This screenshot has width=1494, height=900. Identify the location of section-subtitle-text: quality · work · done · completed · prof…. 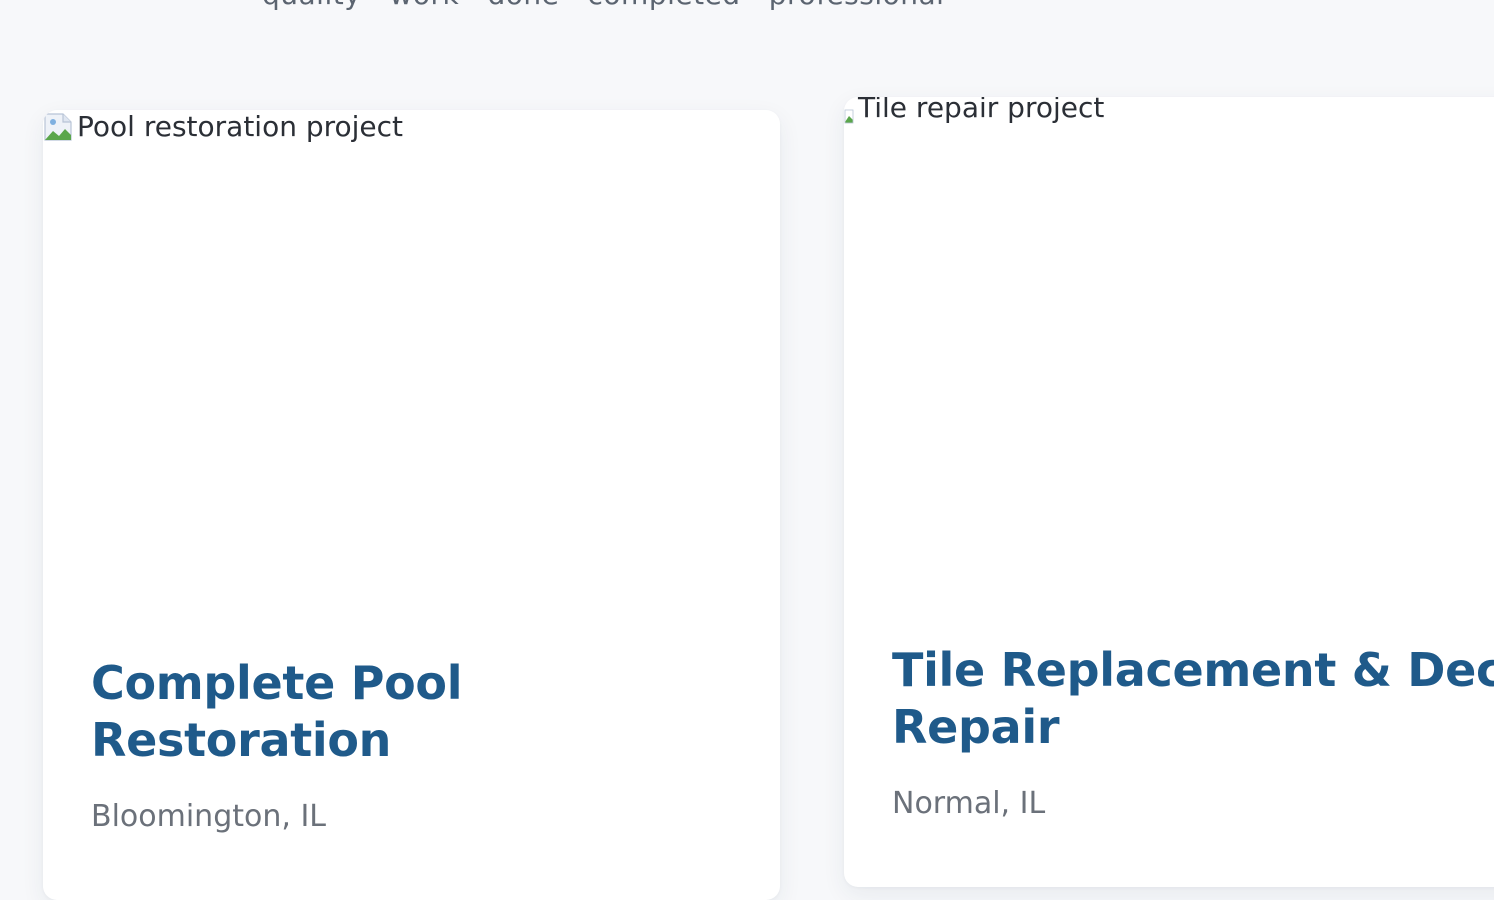
(603, 5).